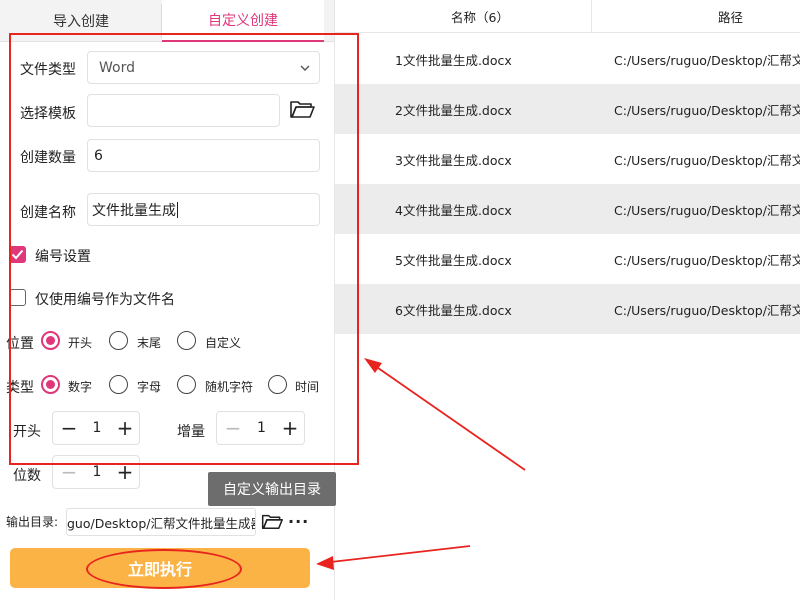 The image size is (800, 600). I want to click on tab-bar: 导入创建 自定义创建, so click(167, 21).